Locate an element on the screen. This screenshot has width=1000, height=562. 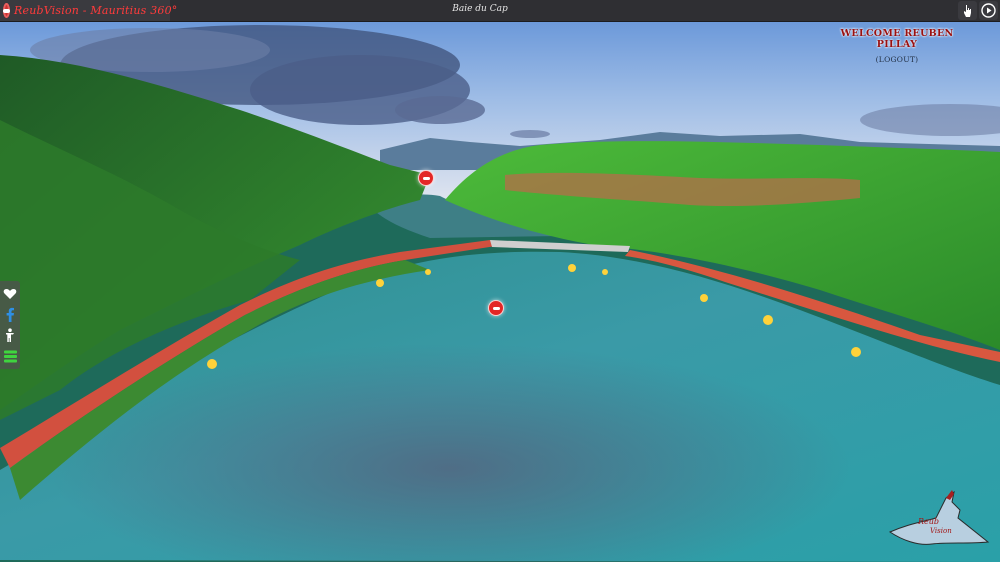
welcome-panel: WELCOME REUBEN PILLAY (LOGOUT) is located at coordinates (897, 46).